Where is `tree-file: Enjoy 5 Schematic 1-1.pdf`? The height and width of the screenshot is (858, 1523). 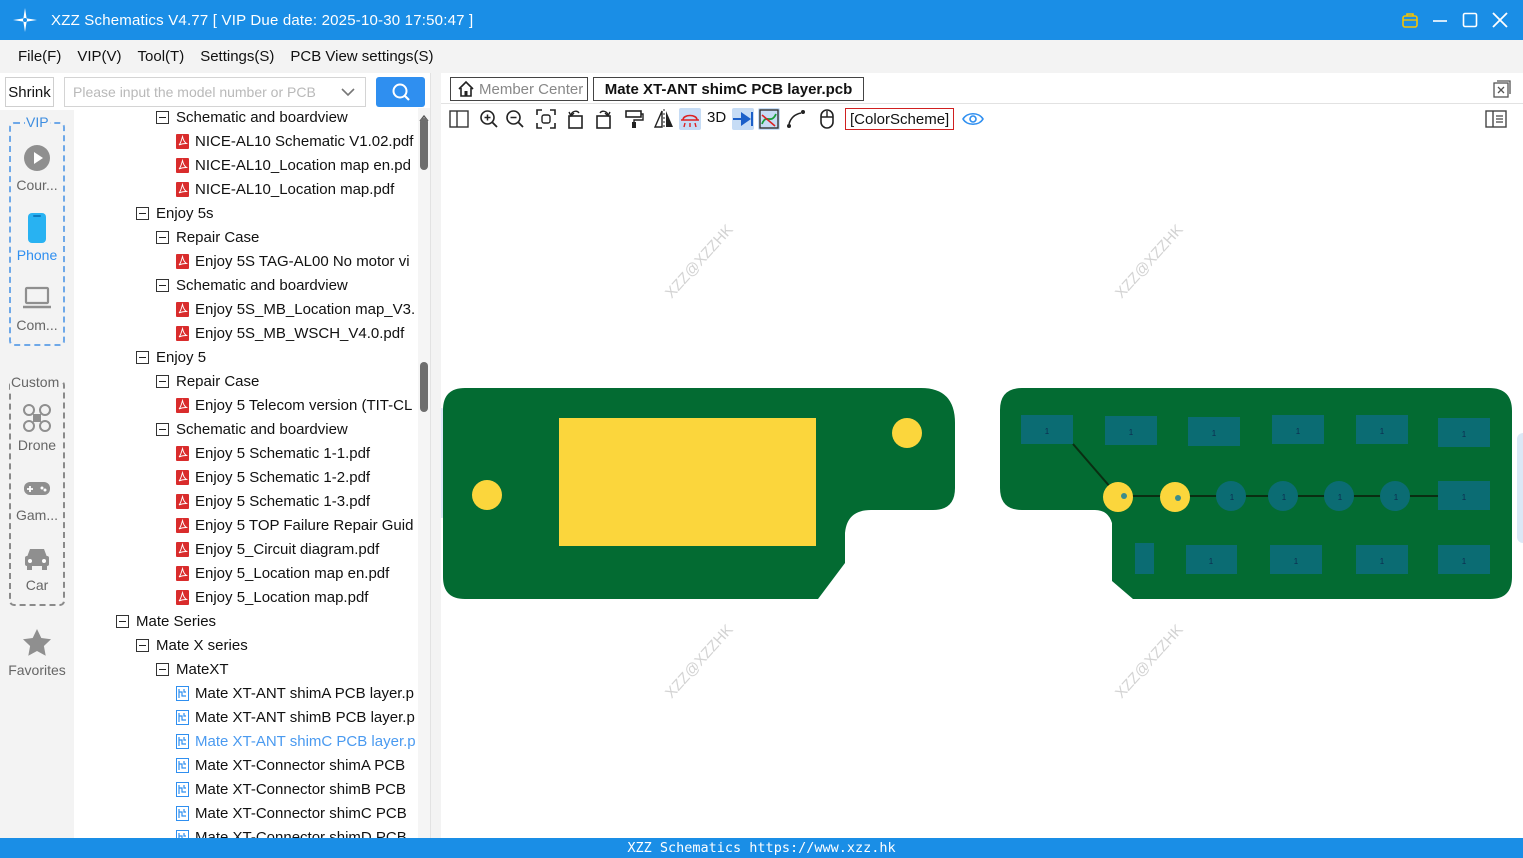
tree-file: Enjoy 5 Schematic 1-1.pdf is located at coordinates (273, 453).